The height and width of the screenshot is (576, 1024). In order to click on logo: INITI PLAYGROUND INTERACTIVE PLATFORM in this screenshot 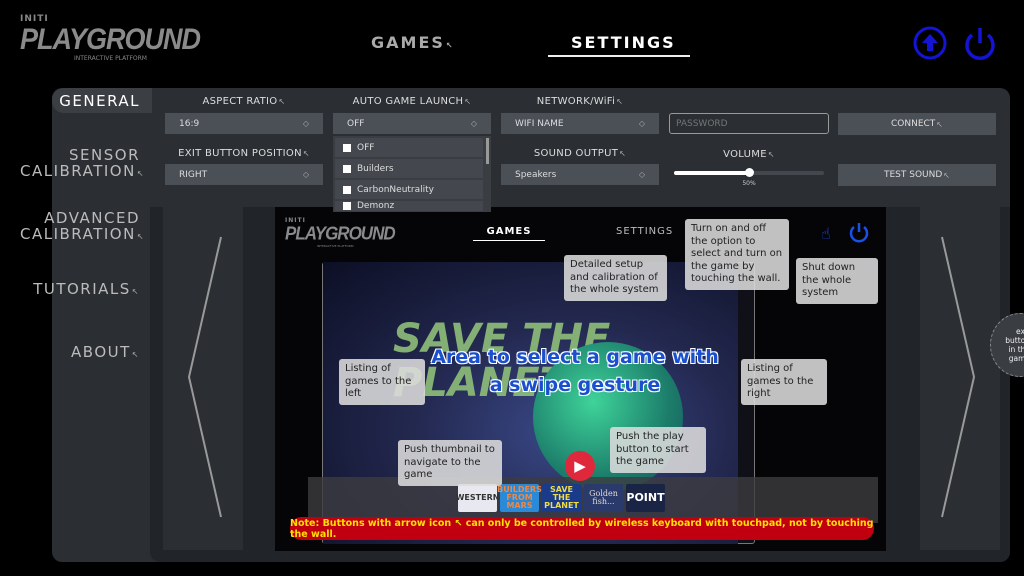, I will do `click(110, 38)`.